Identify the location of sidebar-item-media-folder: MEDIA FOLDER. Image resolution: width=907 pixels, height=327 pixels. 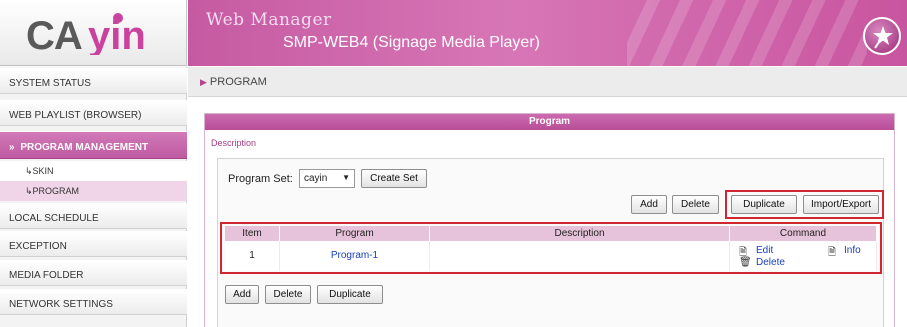
(93, 273).